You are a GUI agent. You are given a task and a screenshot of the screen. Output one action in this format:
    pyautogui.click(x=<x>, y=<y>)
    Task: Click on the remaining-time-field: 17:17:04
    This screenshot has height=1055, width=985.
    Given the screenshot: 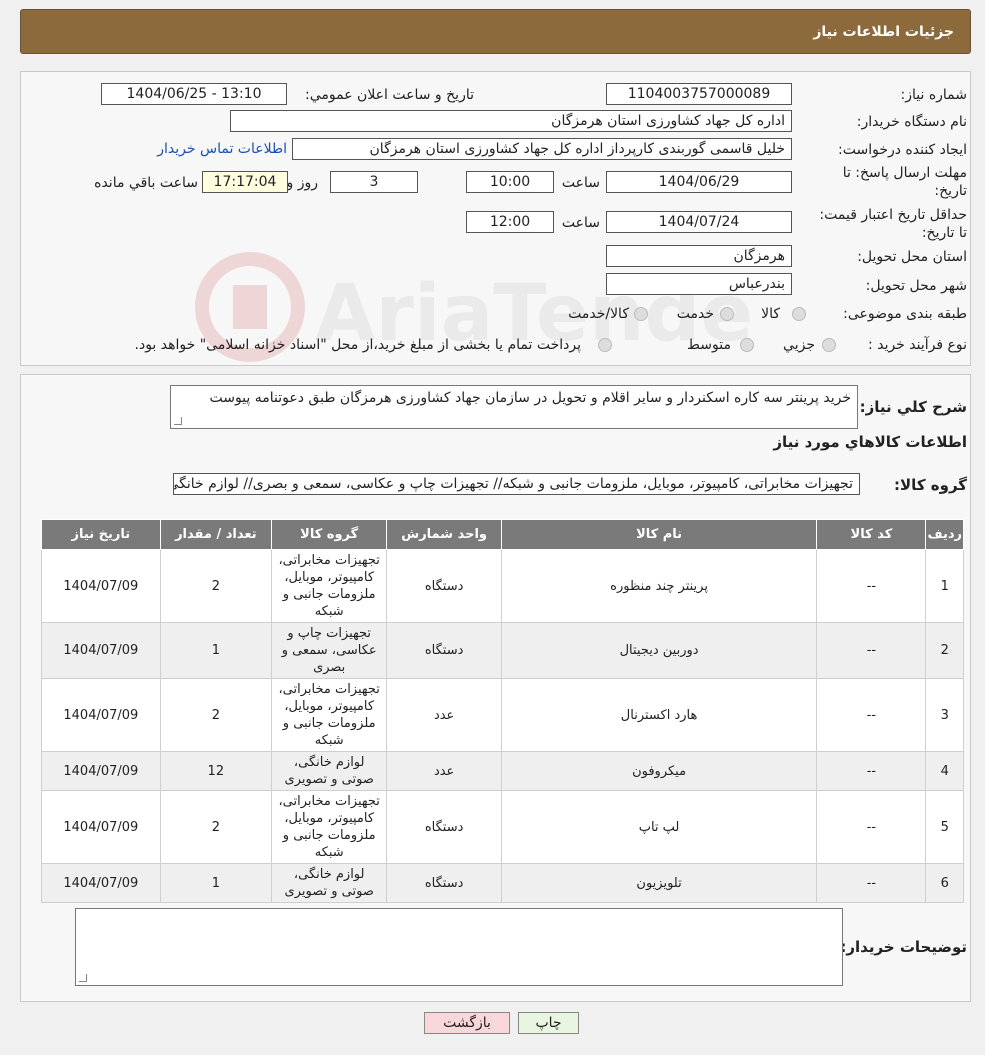 What is the action you would take?
    pyautogui.click(x=245, y=182)
    